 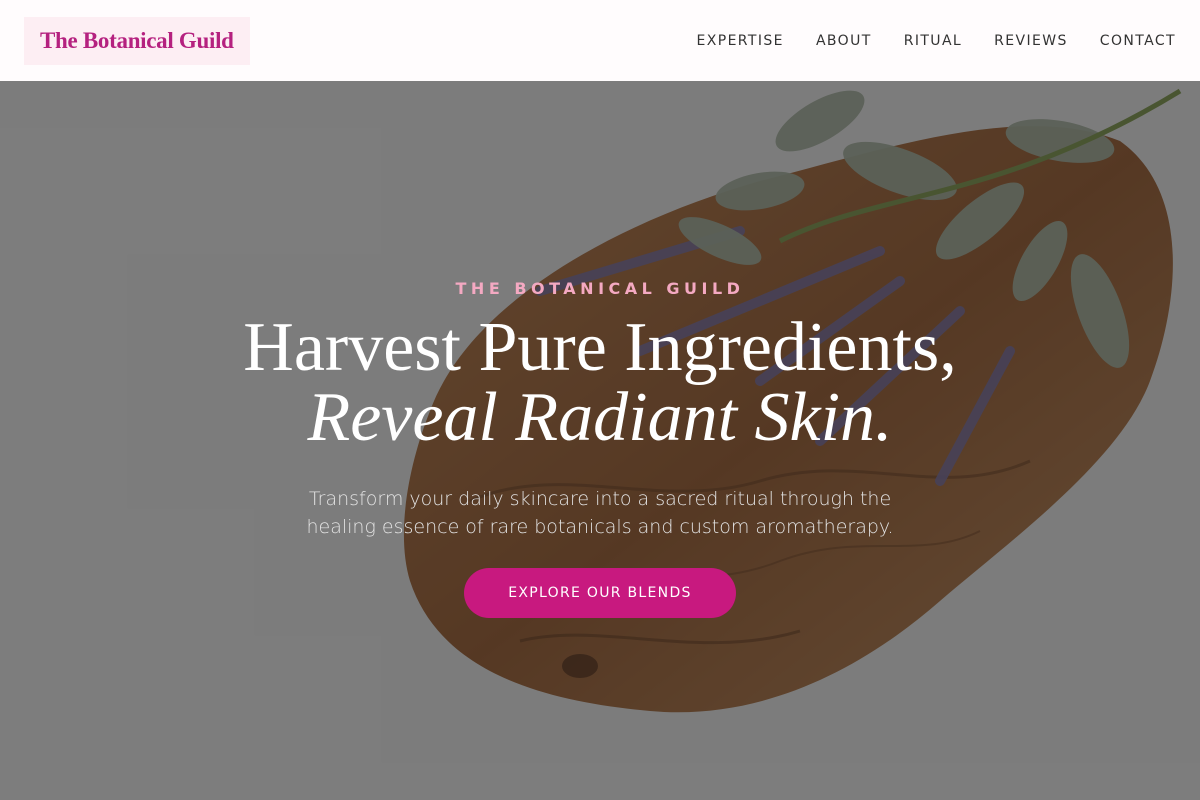 What do you see at coordinates (933, 41) in the screenshot?
I see `nav-ritual: RITUAL` at bounding box center [933, 41].